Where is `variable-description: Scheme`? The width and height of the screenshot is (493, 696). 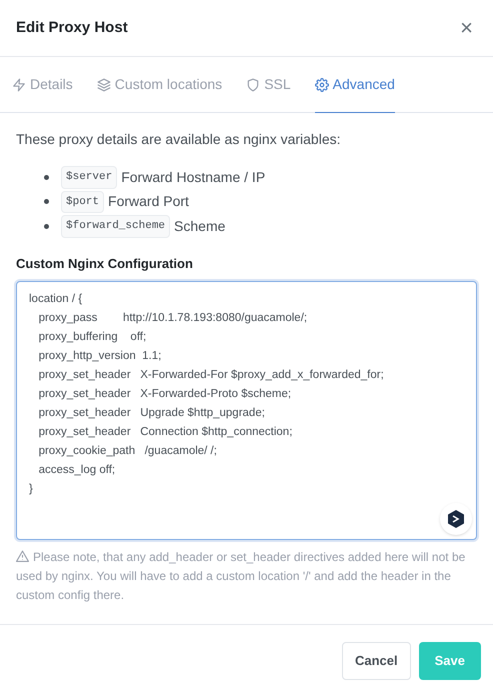
variable-description: Scheme is located at coordinates (200, 226).